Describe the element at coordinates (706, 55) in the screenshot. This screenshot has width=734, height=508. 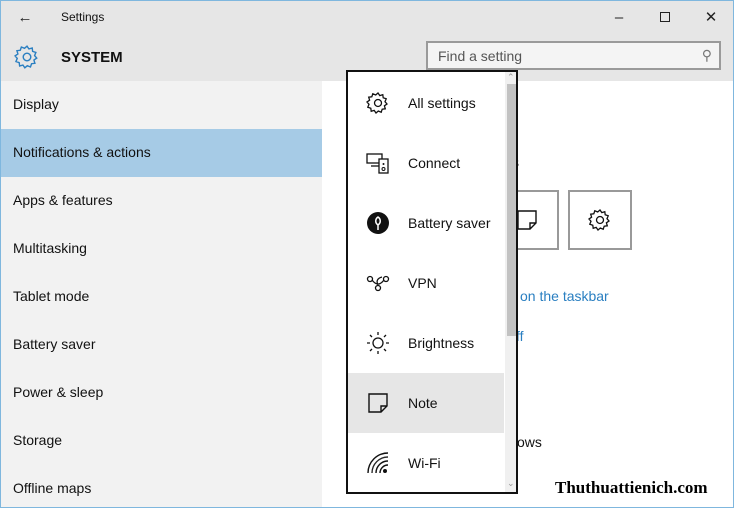
I see `search-icon: ⚲` at that location.